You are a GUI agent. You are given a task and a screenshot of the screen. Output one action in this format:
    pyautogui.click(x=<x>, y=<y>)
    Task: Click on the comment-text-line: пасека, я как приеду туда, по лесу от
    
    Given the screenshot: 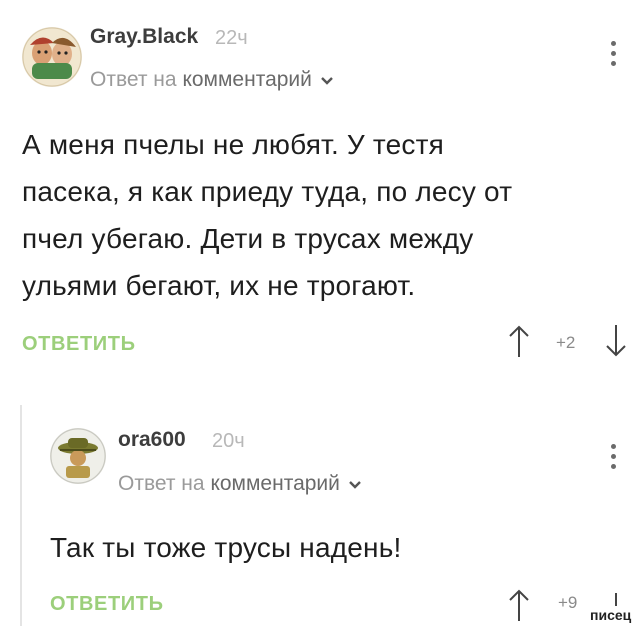 What is the action you would take?
    pyautogui.click(x=267, y=191)
    